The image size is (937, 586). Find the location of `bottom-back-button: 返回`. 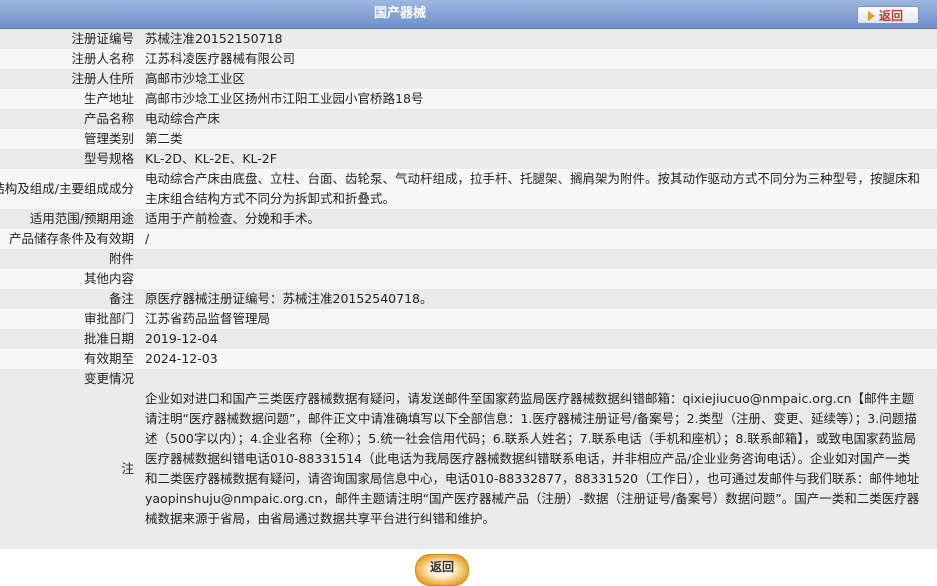

bottom-back-button: 返回 is located at coordinates (442, 570).